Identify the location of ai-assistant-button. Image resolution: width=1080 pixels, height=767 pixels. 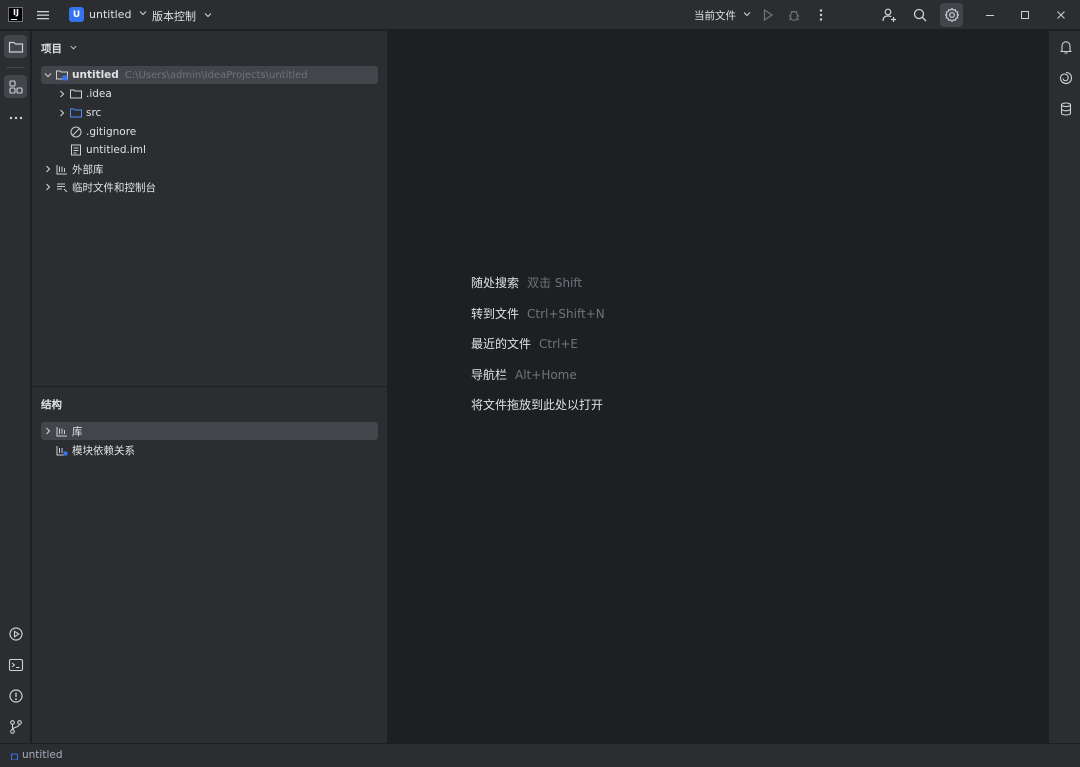
(1065, 77).